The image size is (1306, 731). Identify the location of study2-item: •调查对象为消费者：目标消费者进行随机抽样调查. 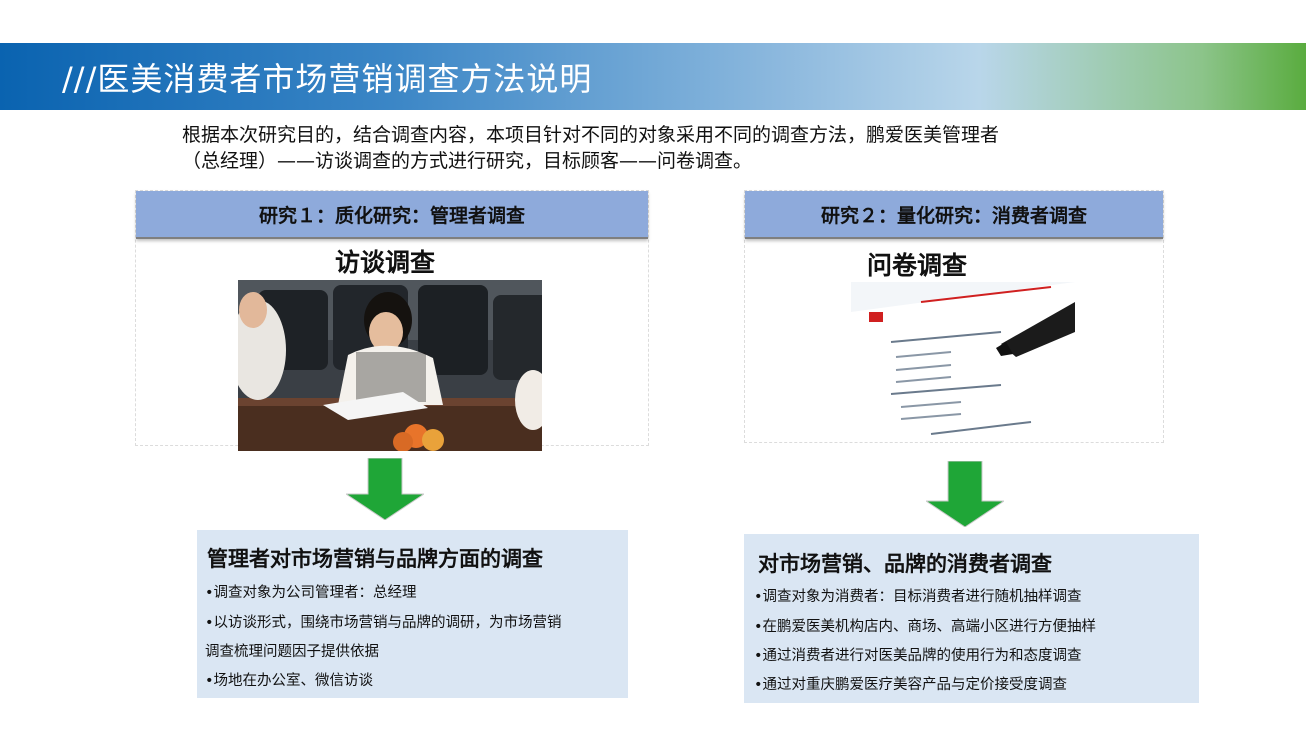
(918, 597).